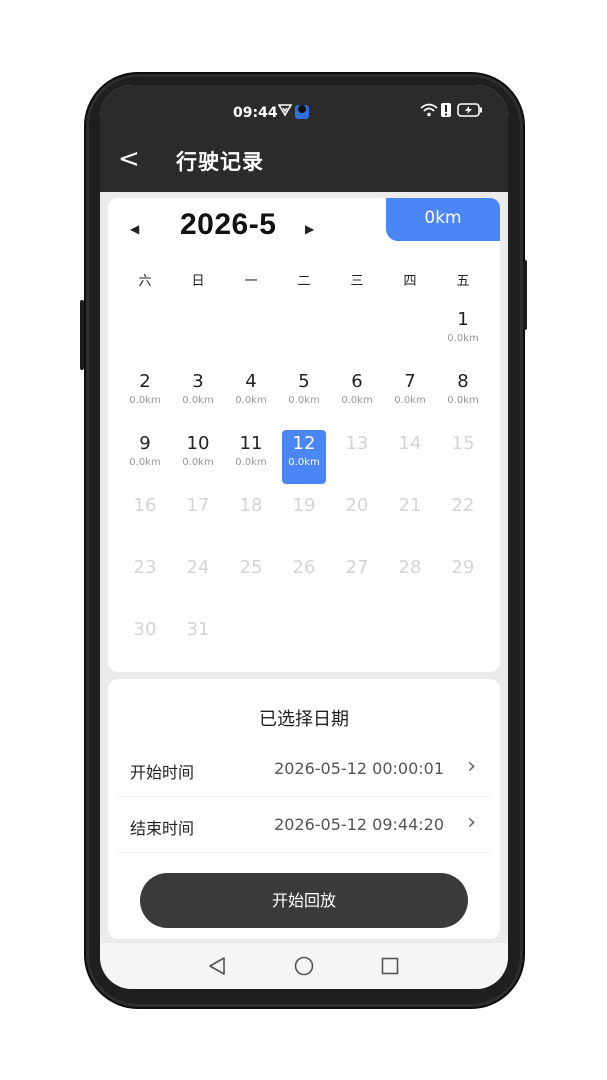  I want to click on calendar-day: 29, so click(463, 581).